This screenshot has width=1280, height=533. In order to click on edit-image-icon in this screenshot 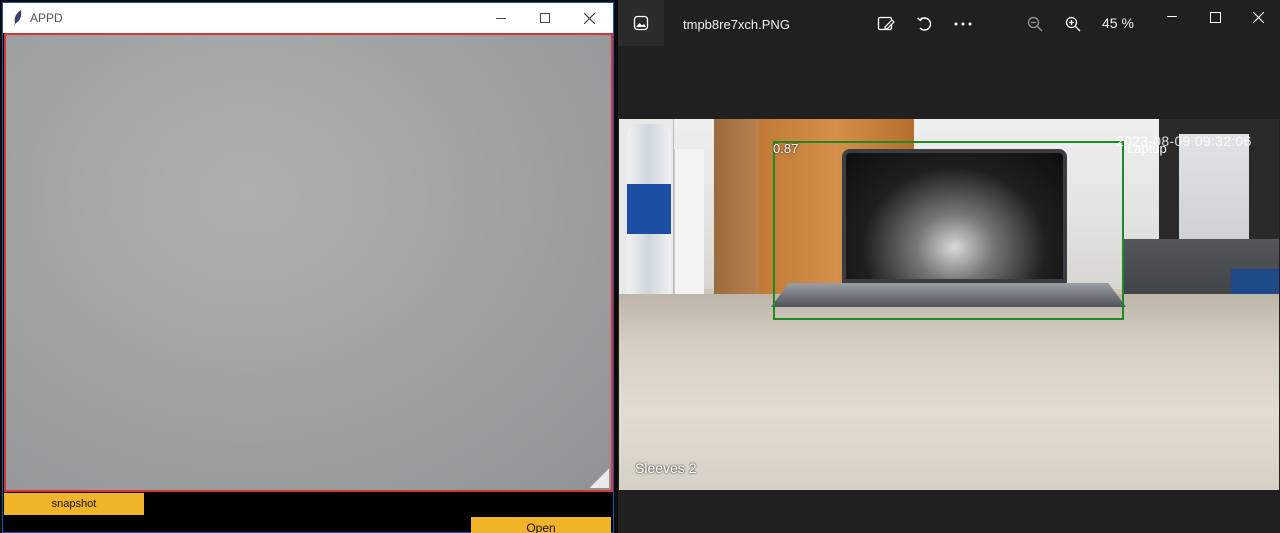, I will do `click(886, 23)`.